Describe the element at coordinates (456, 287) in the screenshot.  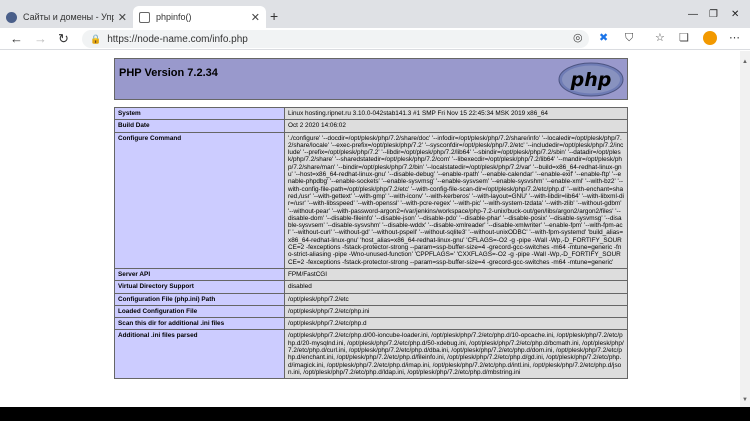
I see `row-value: disabled` at that location.